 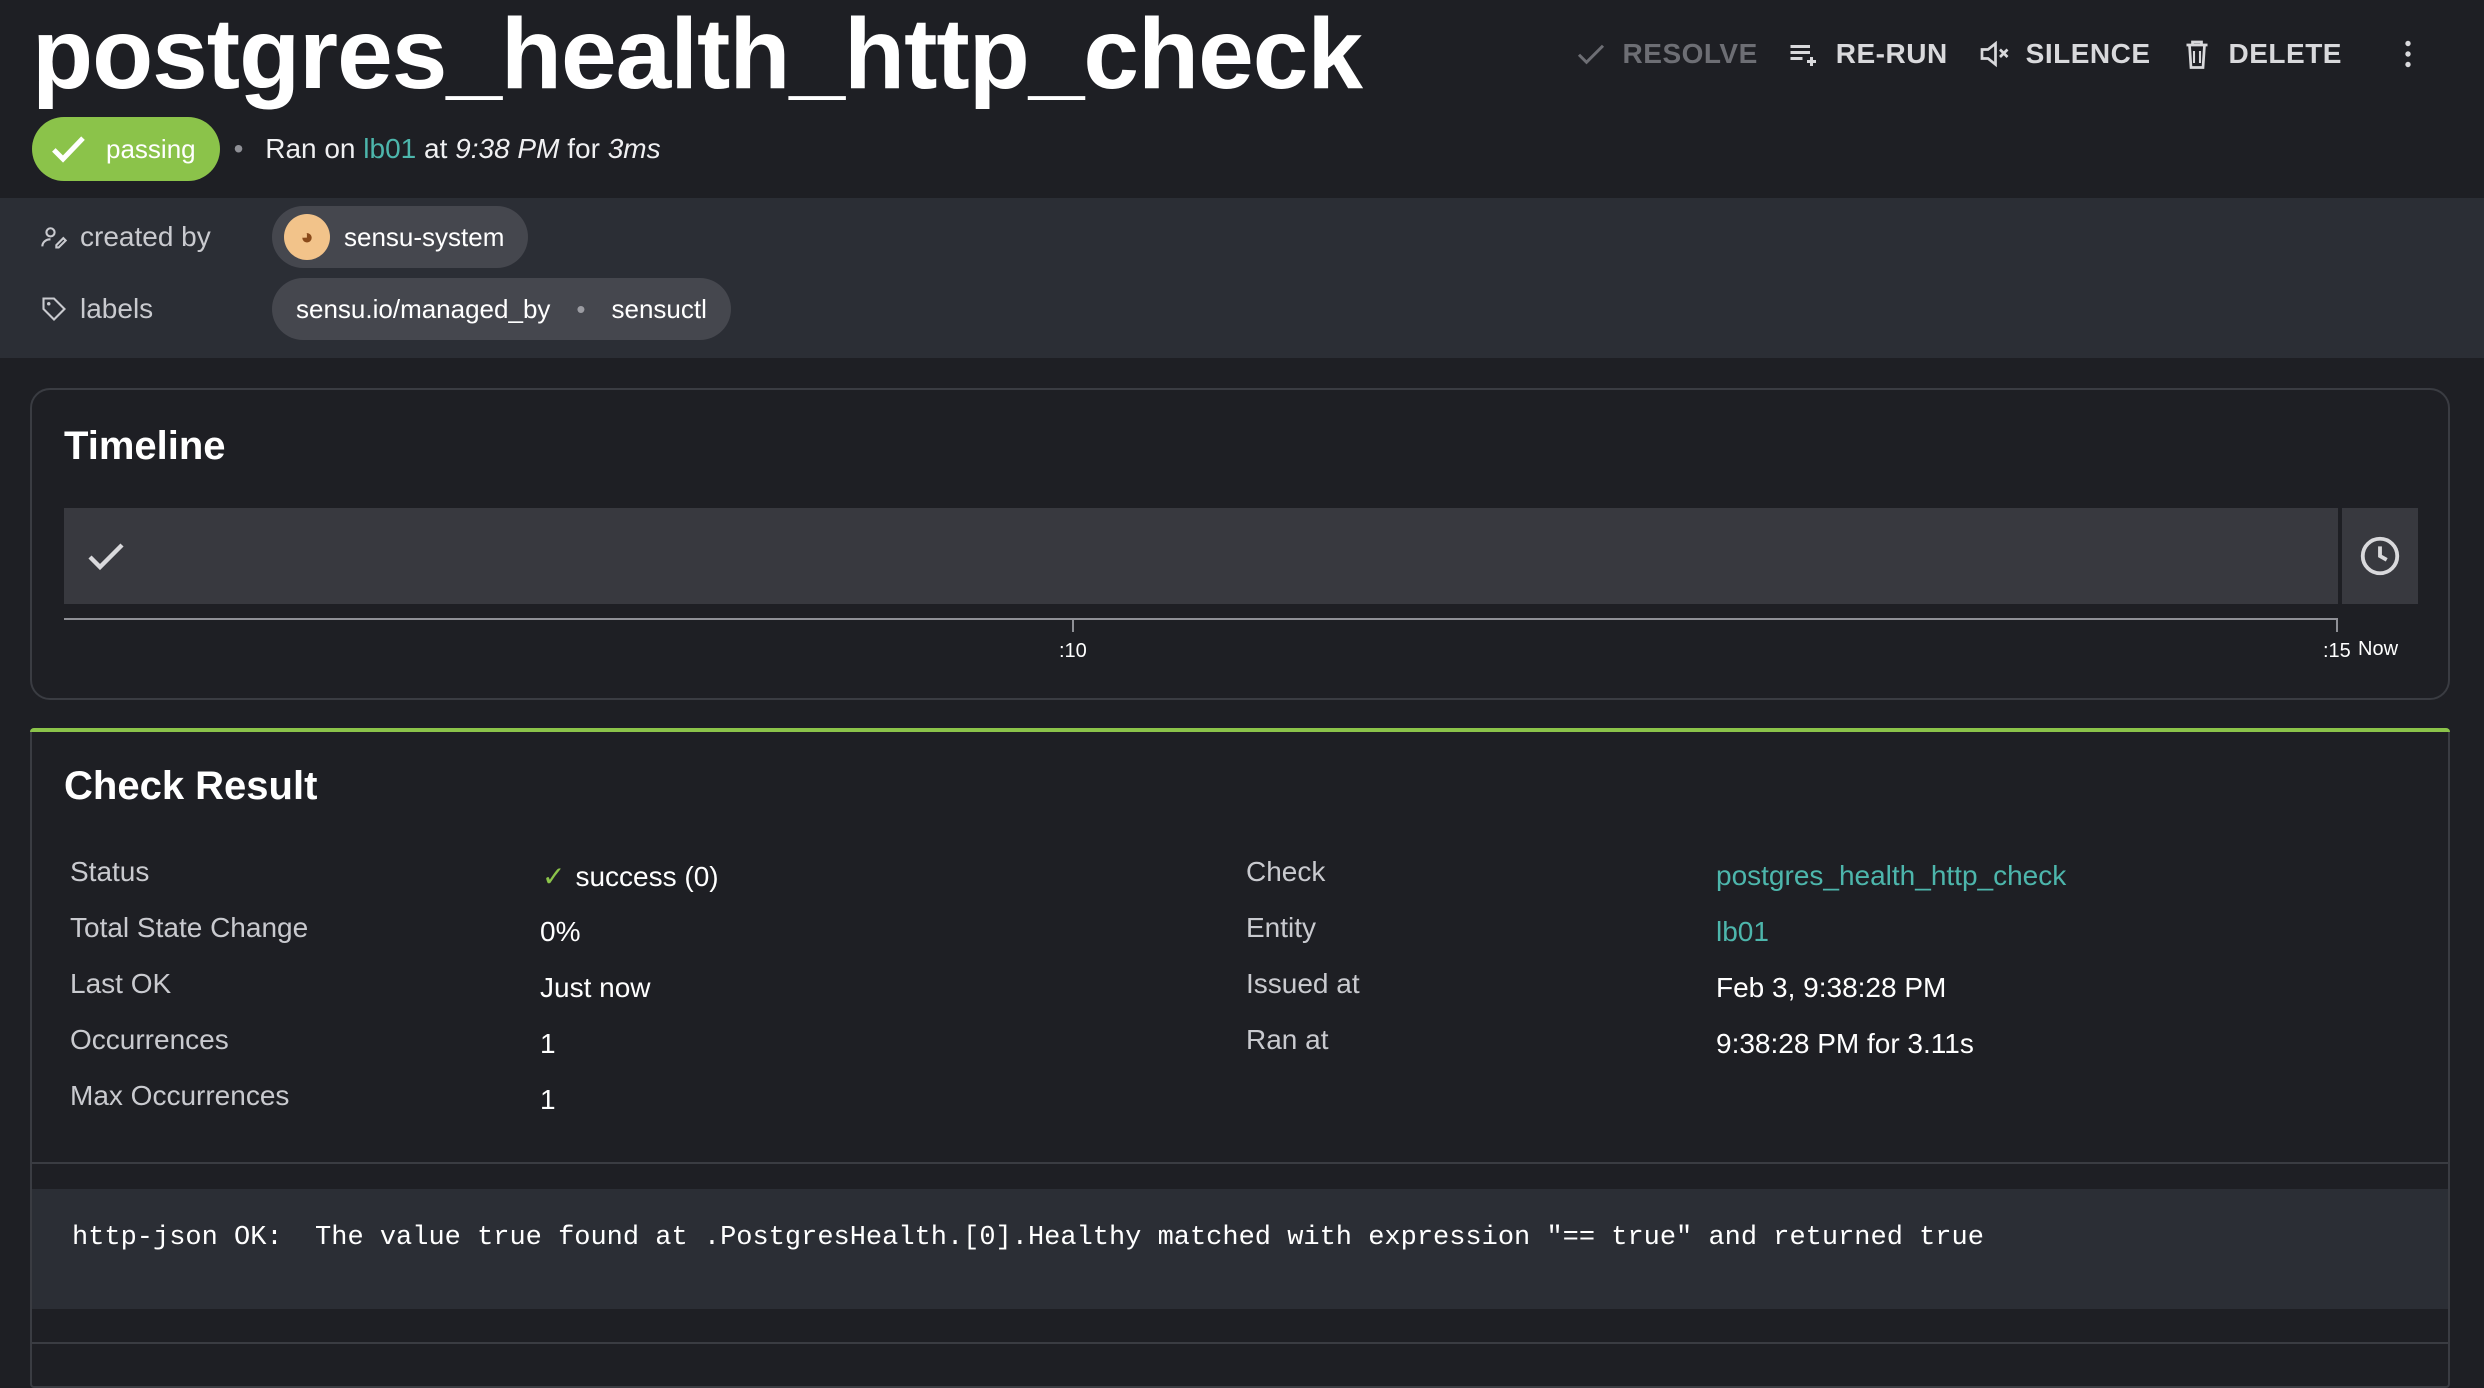 I want to click on ran-prefix: Ran on, so click(x=310, y=148).